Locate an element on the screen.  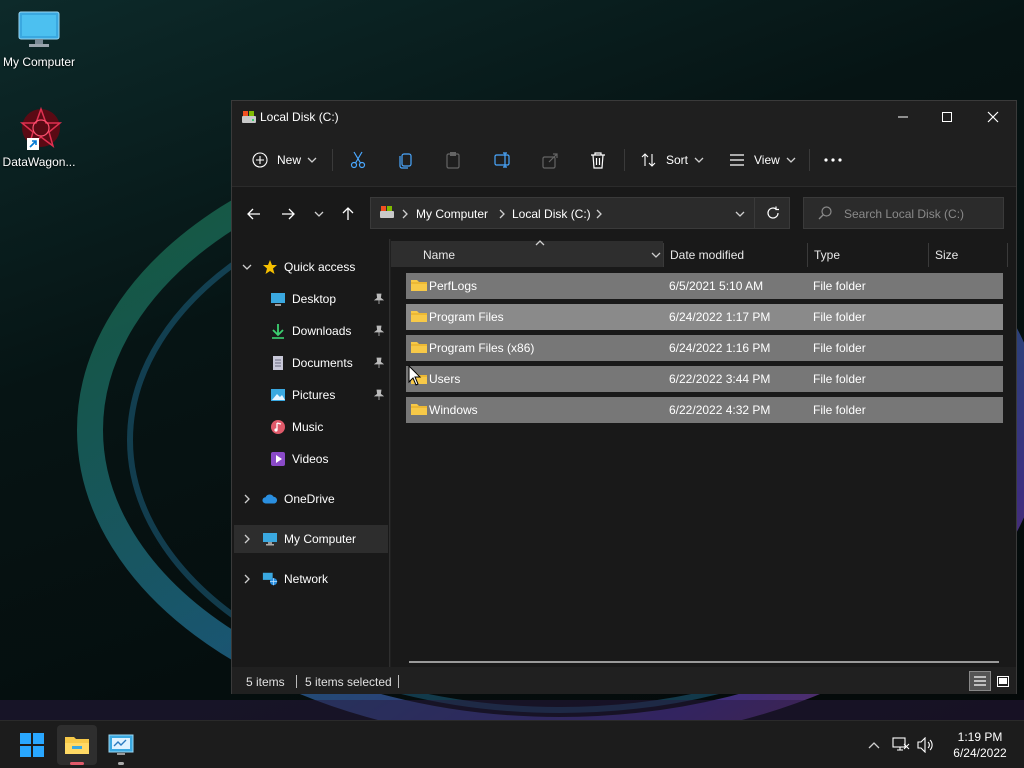
music-icon is located at coordinates (278, 427).